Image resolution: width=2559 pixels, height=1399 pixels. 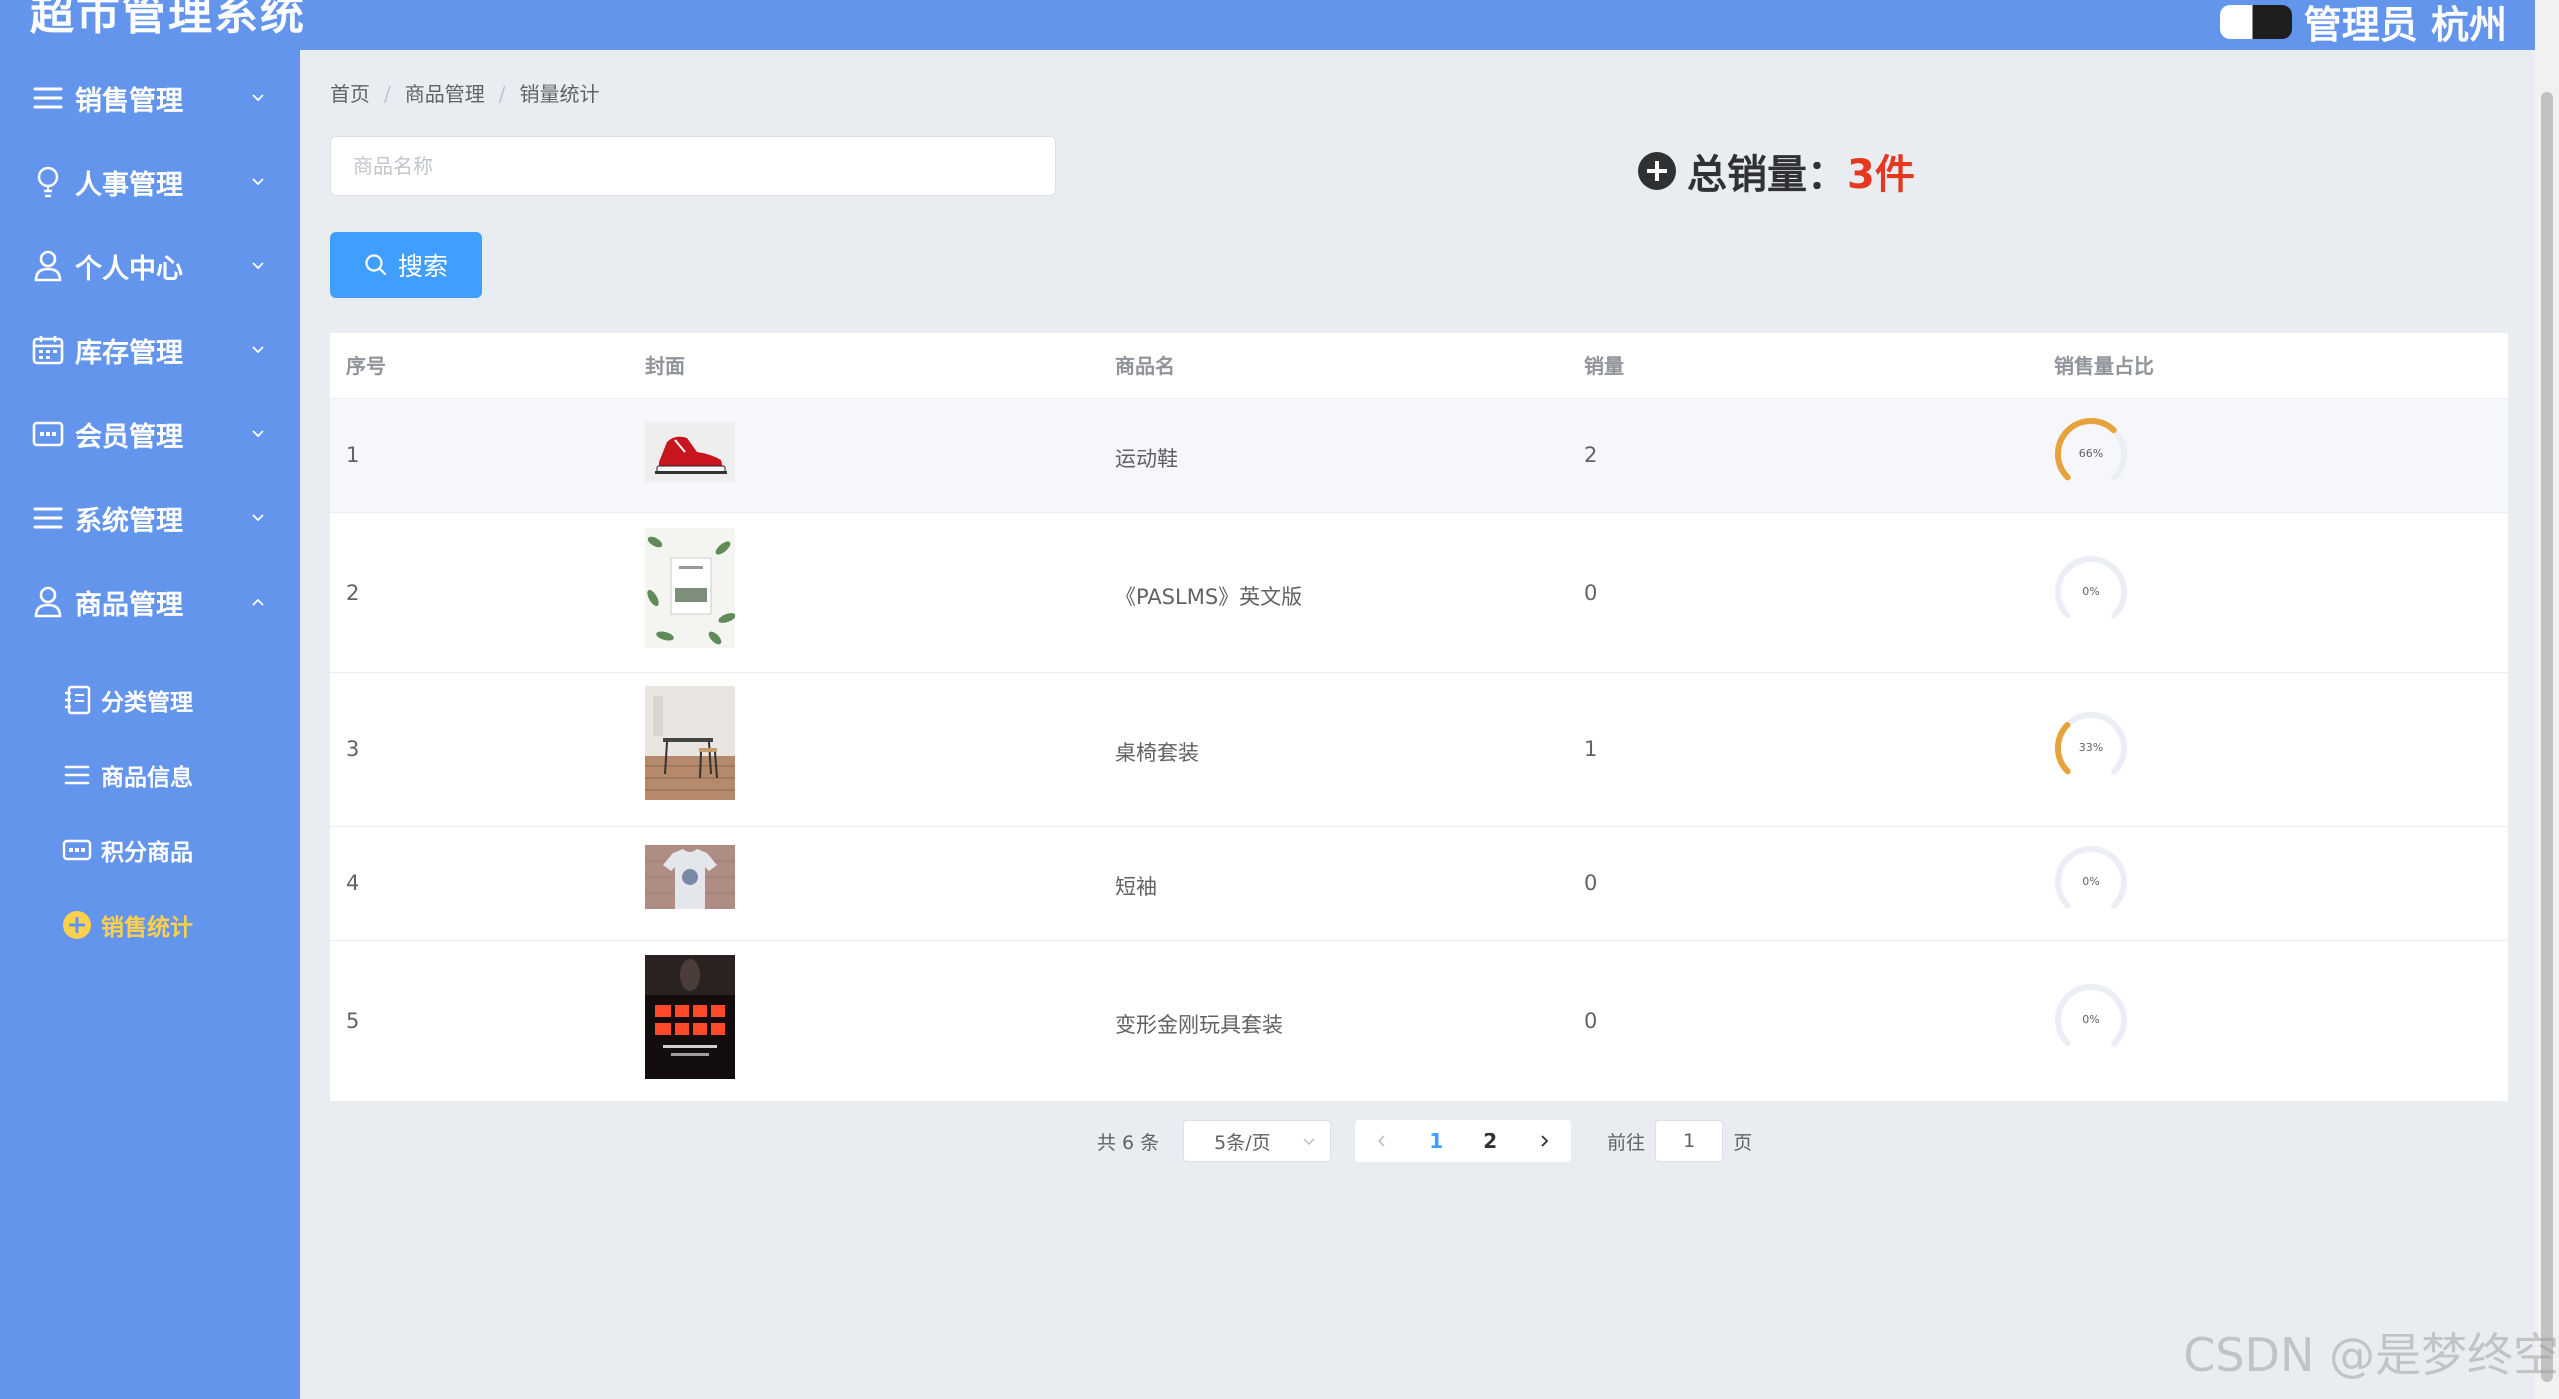 What do you see at coordinates (1382, 1141) in the screenshot?
I see `prev-page-button` at bounding box center [1382, 1141].